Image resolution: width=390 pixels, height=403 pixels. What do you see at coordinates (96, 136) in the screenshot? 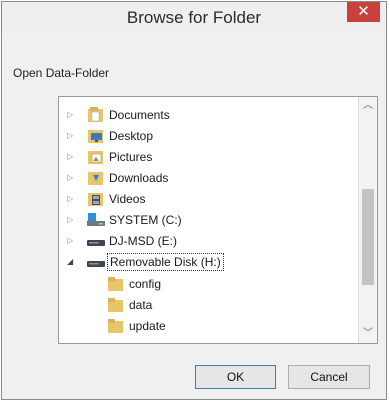
I see `desktop-folder-icon` at bounding box center [96, 136].